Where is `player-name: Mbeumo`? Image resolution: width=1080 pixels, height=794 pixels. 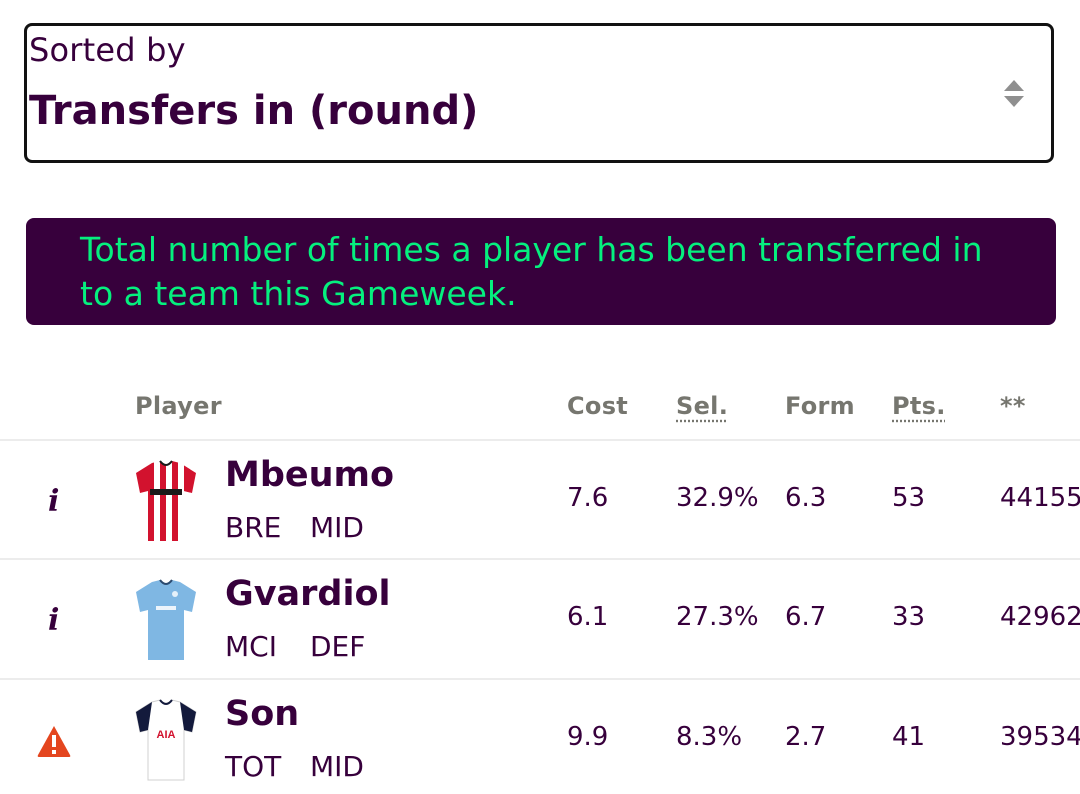
player-name: Mbeumo is located at coordinates (309, 475).